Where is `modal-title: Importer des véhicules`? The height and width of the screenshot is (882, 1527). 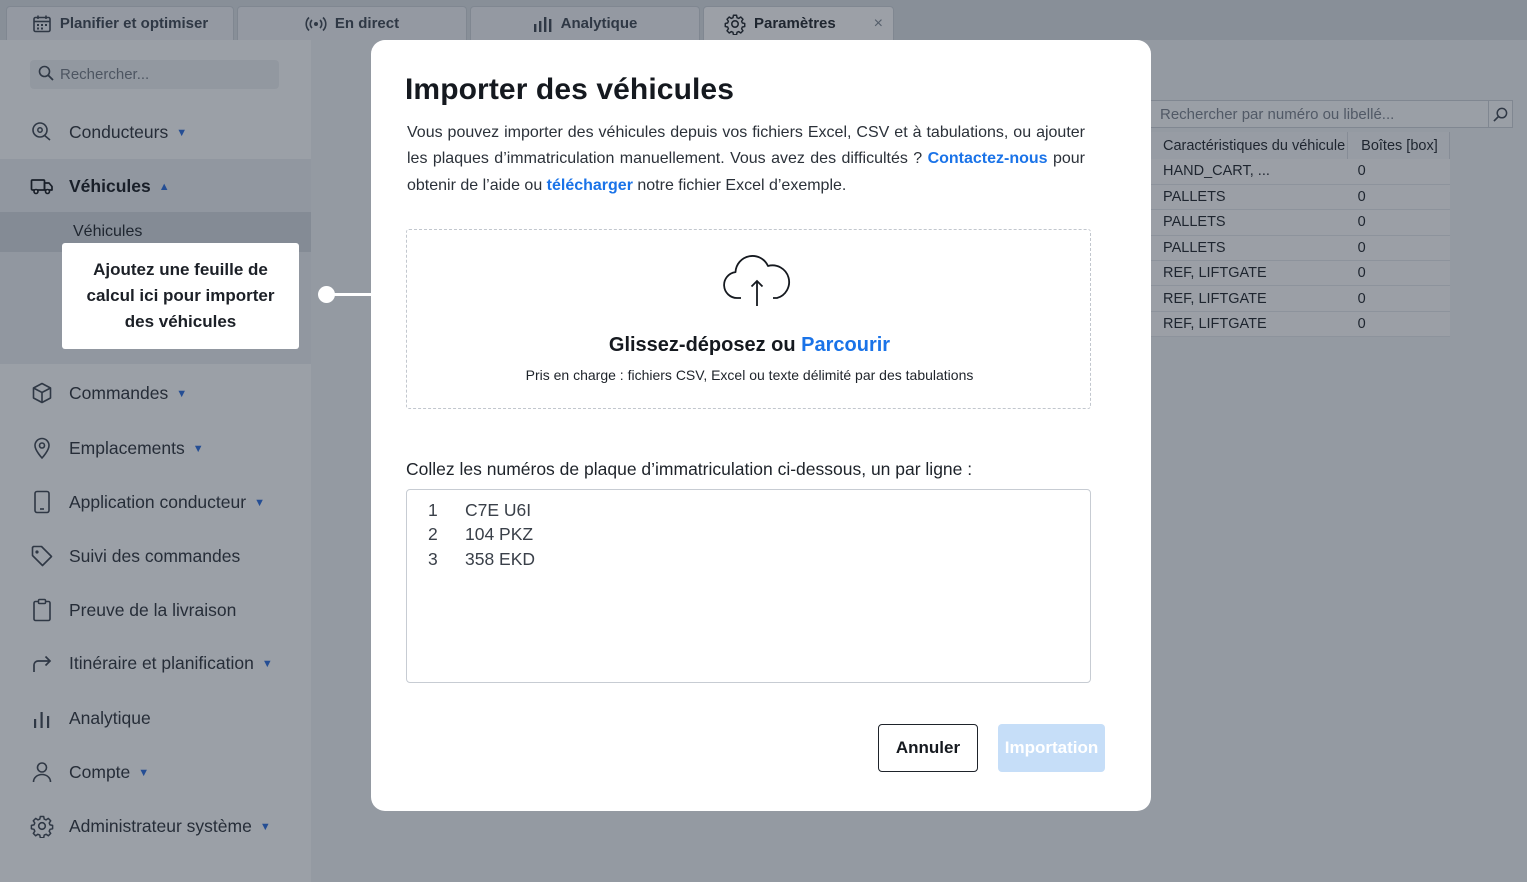
modal-title: Importer des véhicules is located at coordinates (569, 89).